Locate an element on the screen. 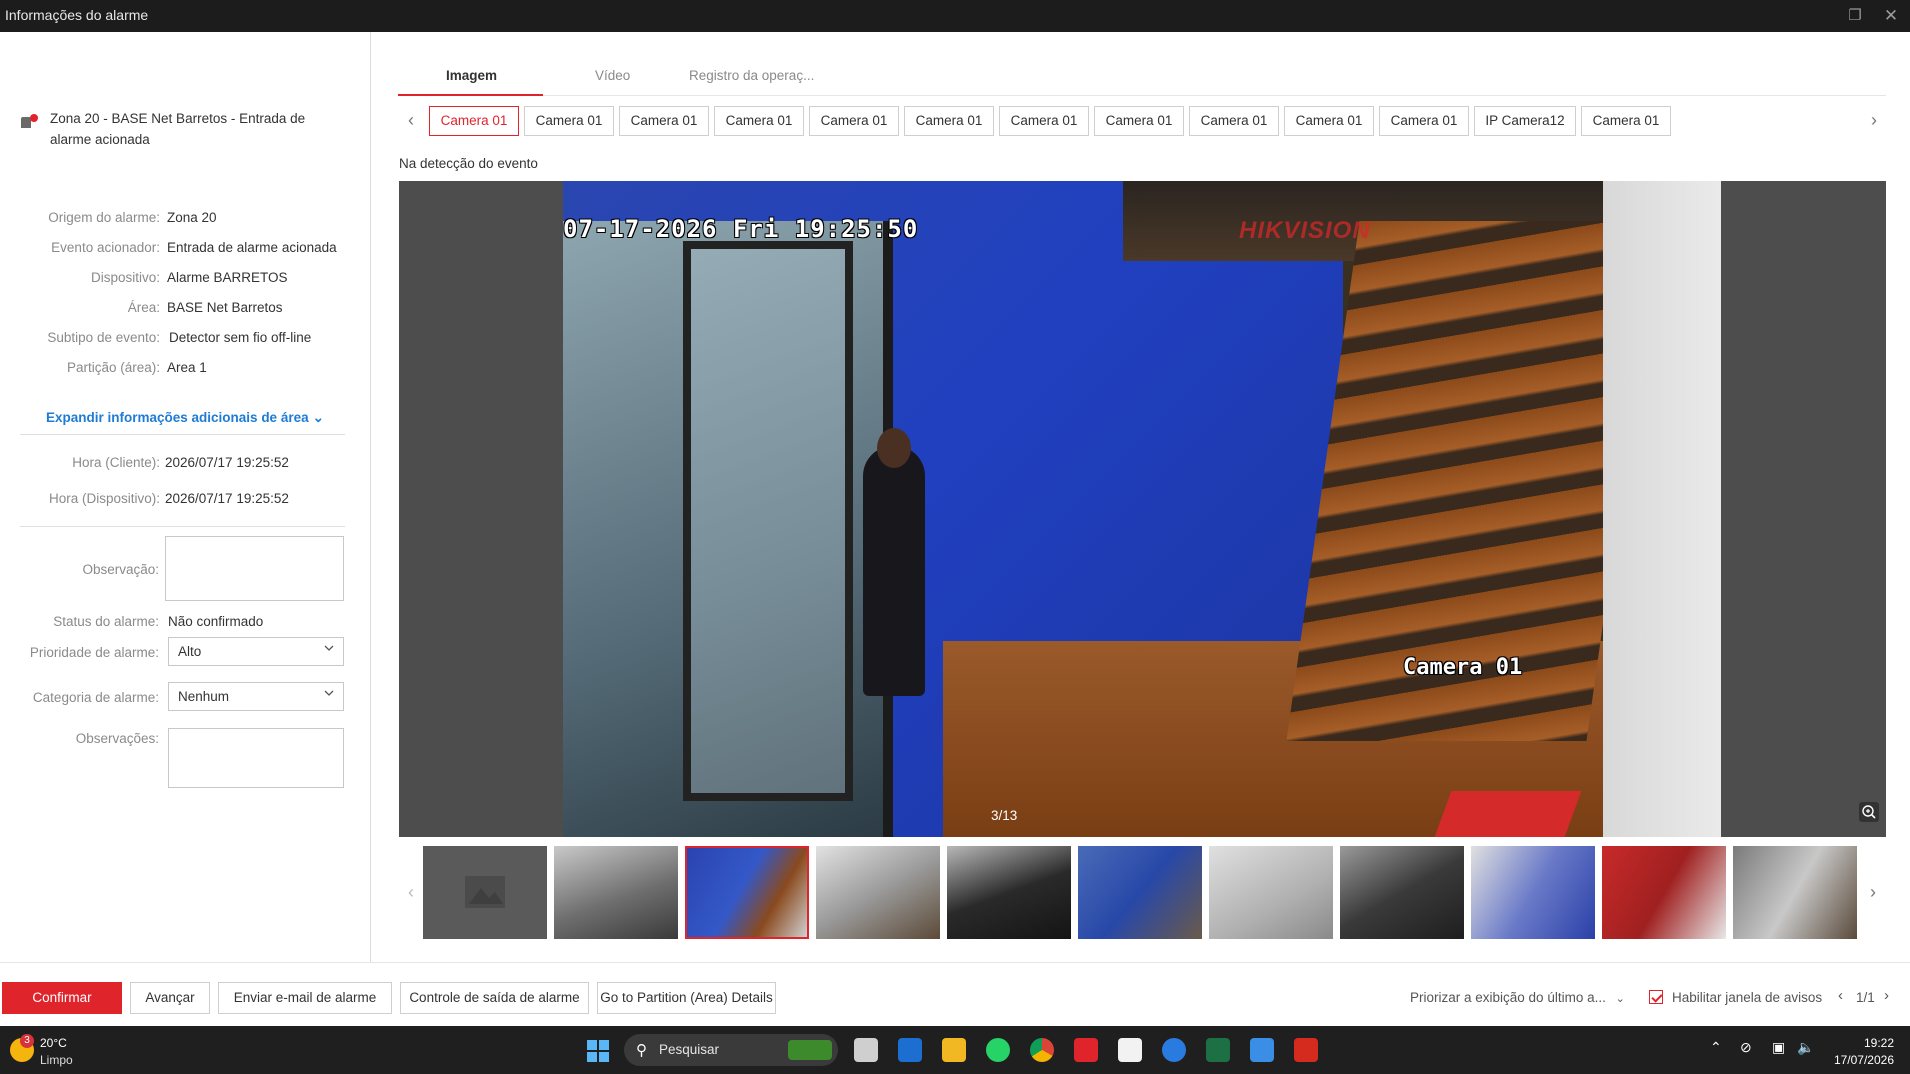 The width and height of the screenshot is (1910, 1074). weather-description: Limpo is located at coordinates (56, 1060).